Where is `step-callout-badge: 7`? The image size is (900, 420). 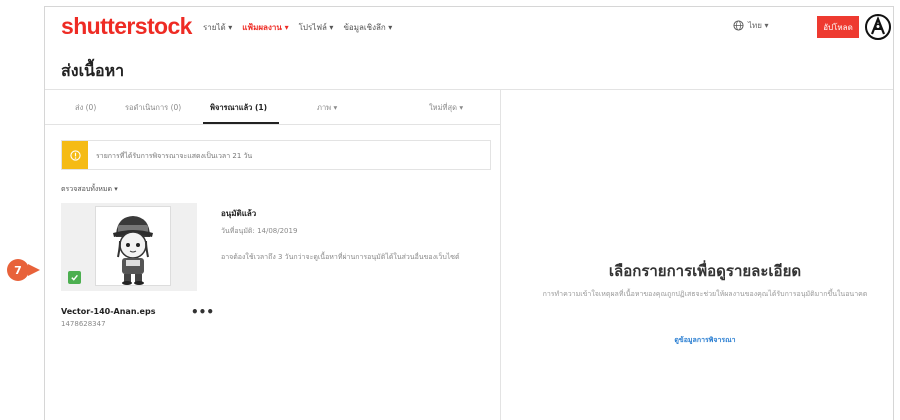
step-callout-badge: 7 is located at coordinates (23, 270).